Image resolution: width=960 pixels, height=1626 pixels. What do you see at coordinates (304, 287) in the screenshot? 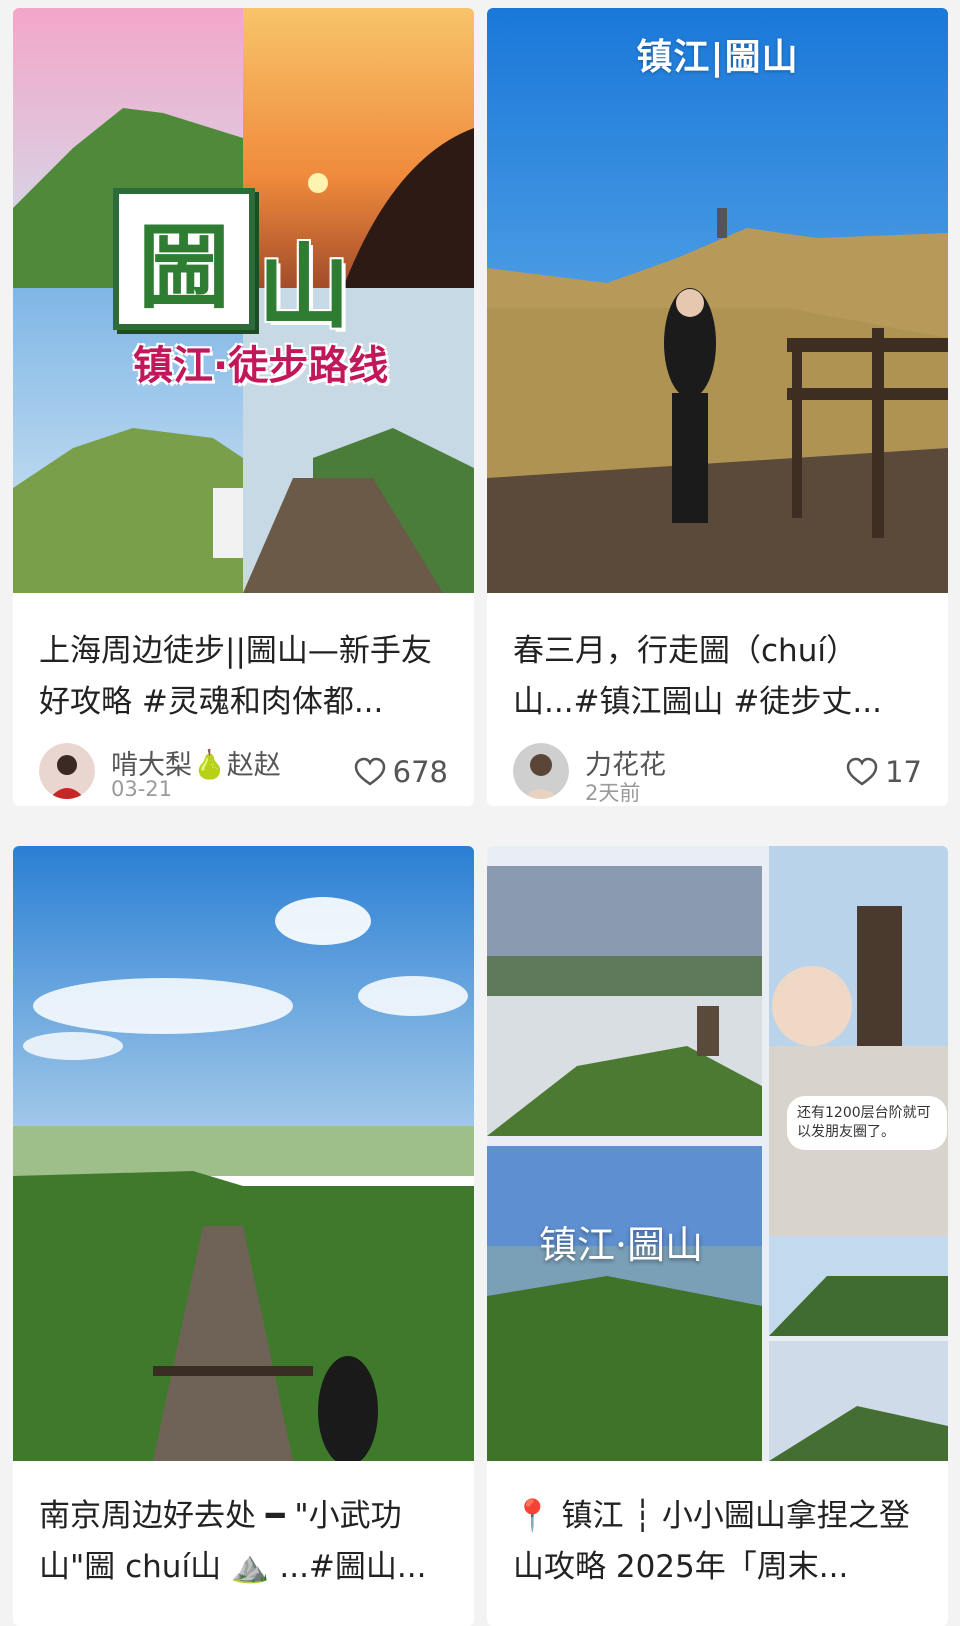
I see `cover-title-char-b: 山` at bounding box center [304, 287].